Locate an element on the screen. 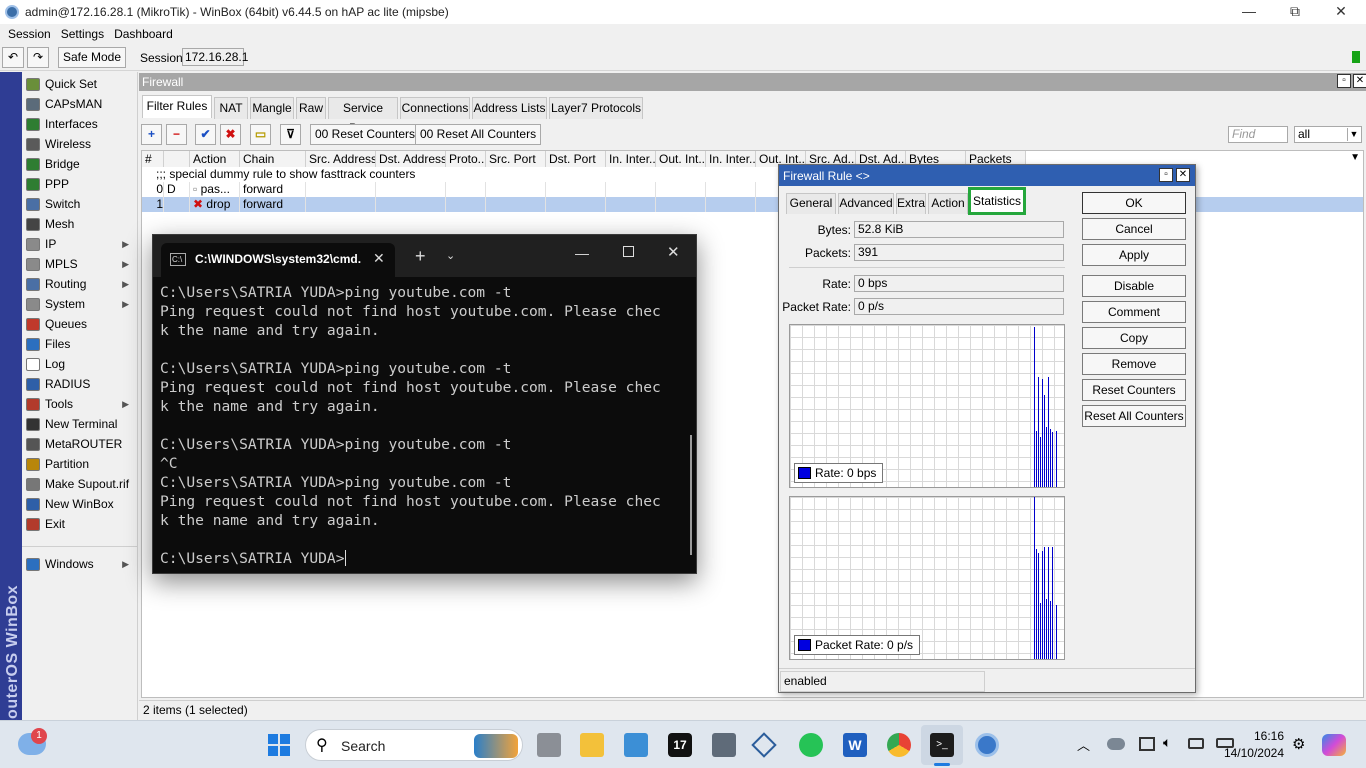 This screenshot has height=768, width=1366. sidebar-item-bridge: Bridge is located at coordinates (80, 164).